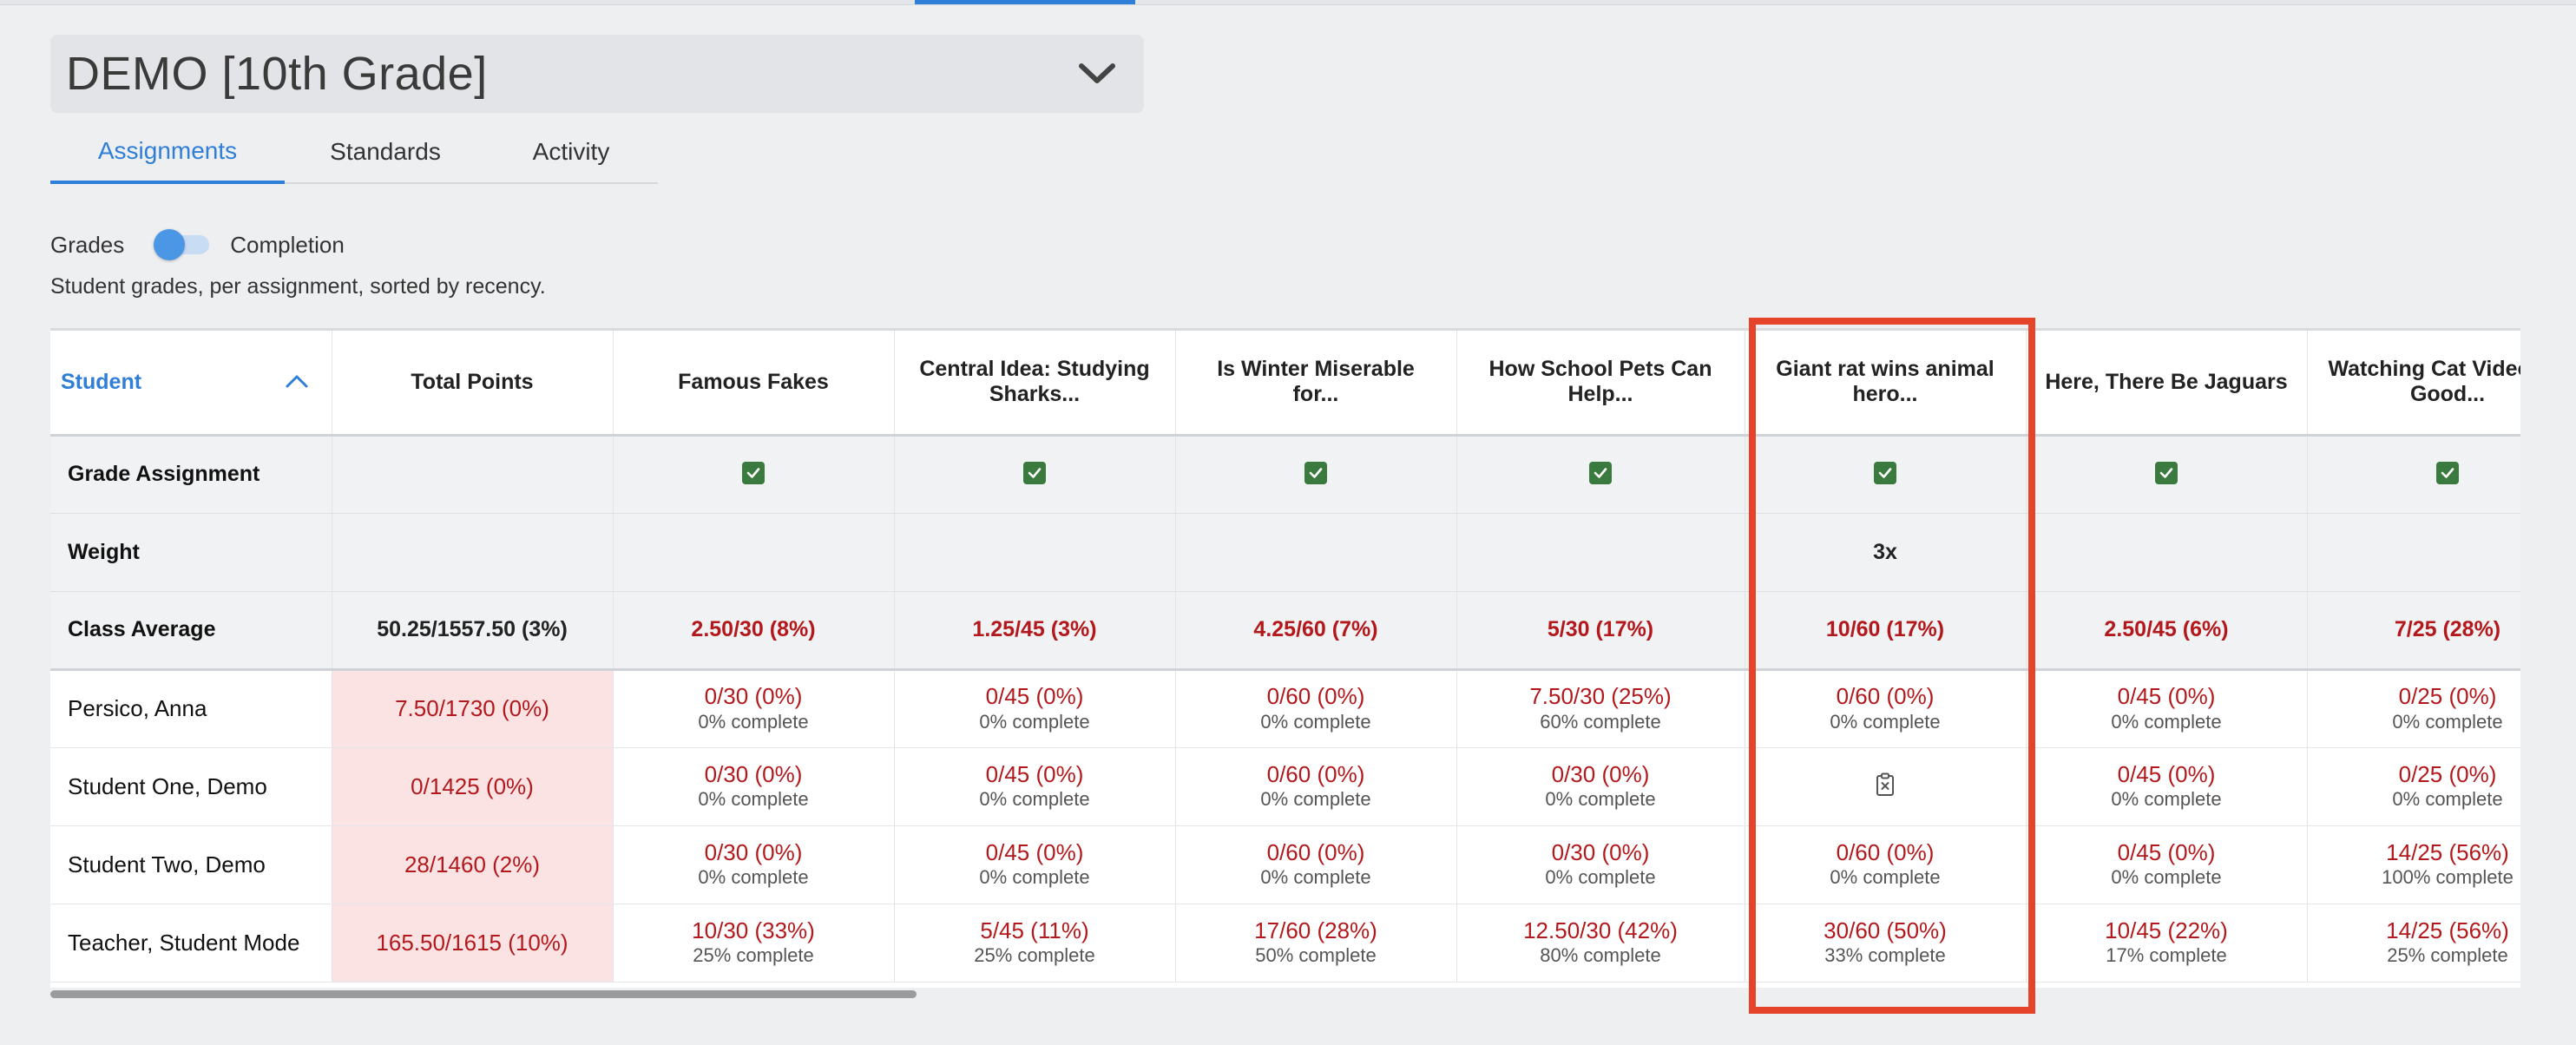 This screenshot has width=2576, height=1045. What do you see at coordinates (754, 943) in the screenshot?
I see `grade-cell: 10/30 (33%) 25% complete` at bounding box center [754, 943].